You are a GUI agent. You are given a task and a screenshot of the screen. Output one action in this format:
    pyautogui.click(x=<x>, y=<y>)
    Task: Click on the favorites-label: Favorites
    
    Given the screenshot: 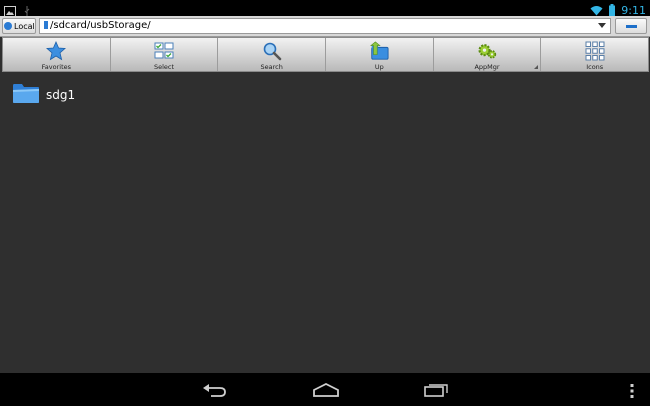 What is the action you would take?
    pyautogui.click(x=56, y=67)
    